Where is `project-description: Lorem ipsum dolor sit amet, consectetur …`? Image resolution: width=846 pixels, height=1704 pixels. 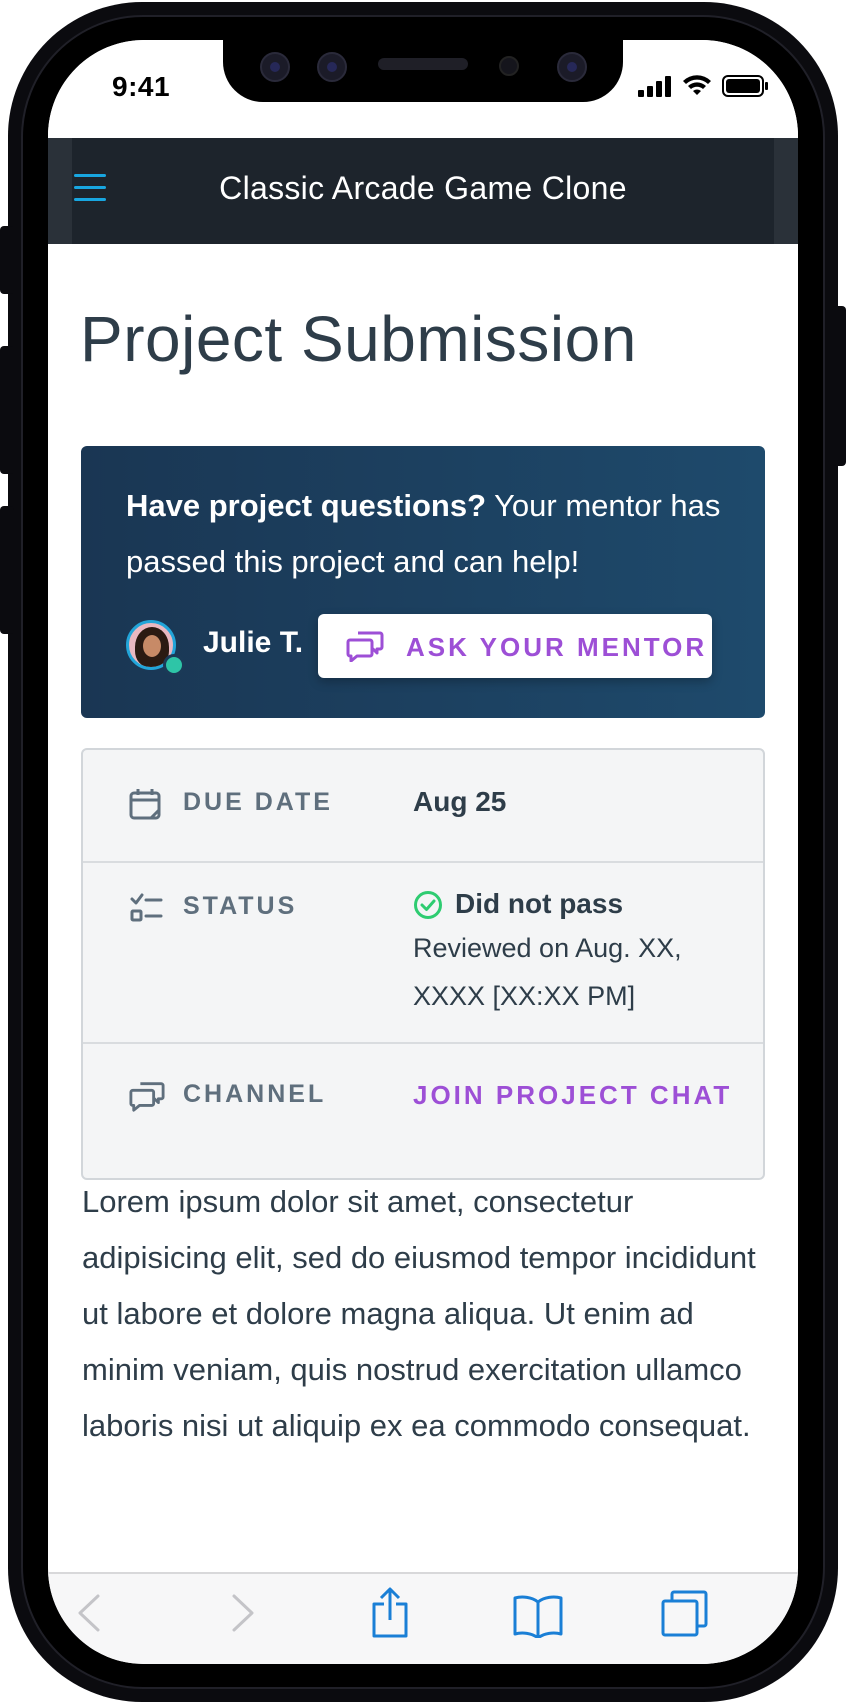 project-description: Lorem ipsum dolor sit amet, consectetur … is located at coordinates (419, 1313).